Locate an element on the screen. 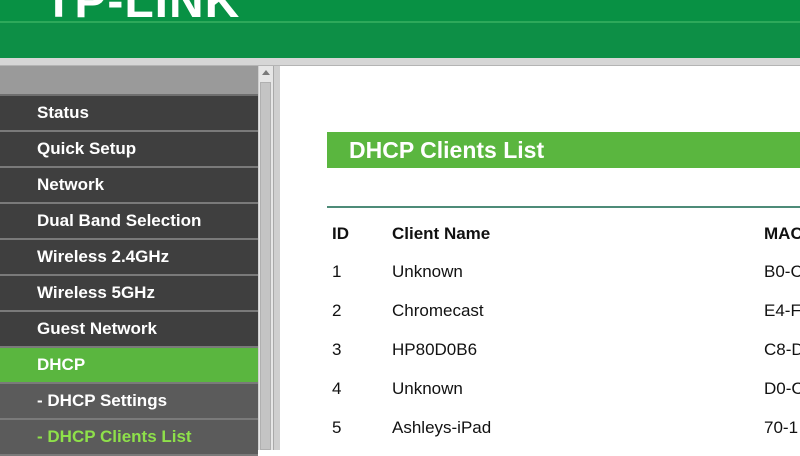  tp-link-logo: TP-LINK is located at coordinates (142, 14).